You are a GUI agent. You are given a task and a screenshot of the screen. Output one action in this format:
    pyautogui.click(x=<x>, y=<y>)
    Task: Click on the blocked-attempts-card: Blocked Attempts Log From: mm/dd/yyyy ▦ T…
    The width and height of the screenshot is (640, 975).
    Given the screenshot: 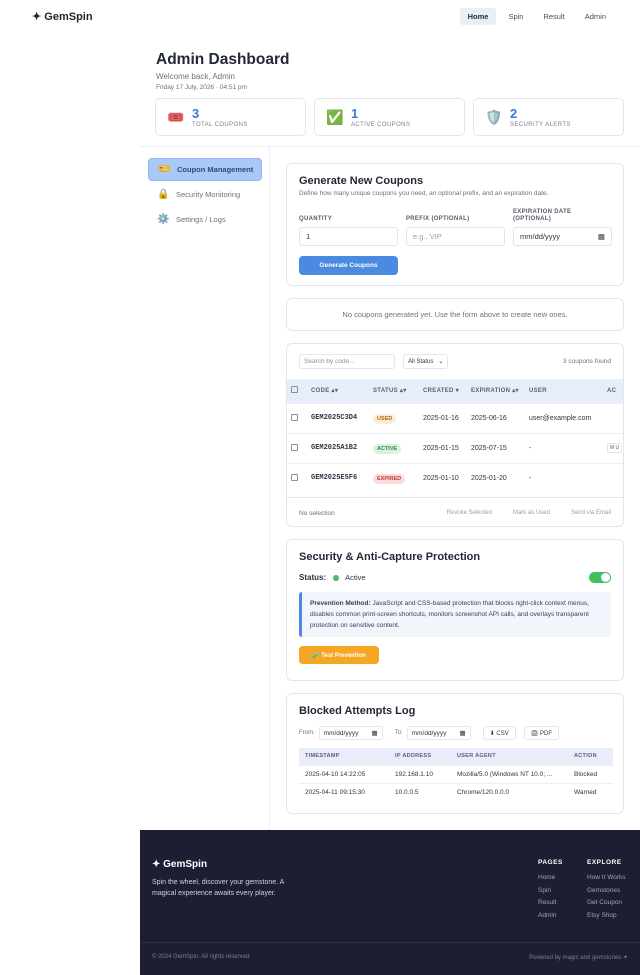 What is the action you would take?
    pyautogui.click(x=455, y=753)
    